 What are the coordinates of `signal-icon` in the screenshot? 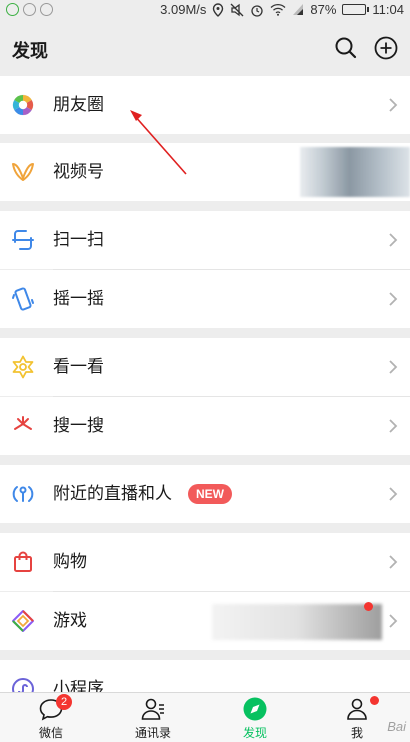 It's located at (298, 9).